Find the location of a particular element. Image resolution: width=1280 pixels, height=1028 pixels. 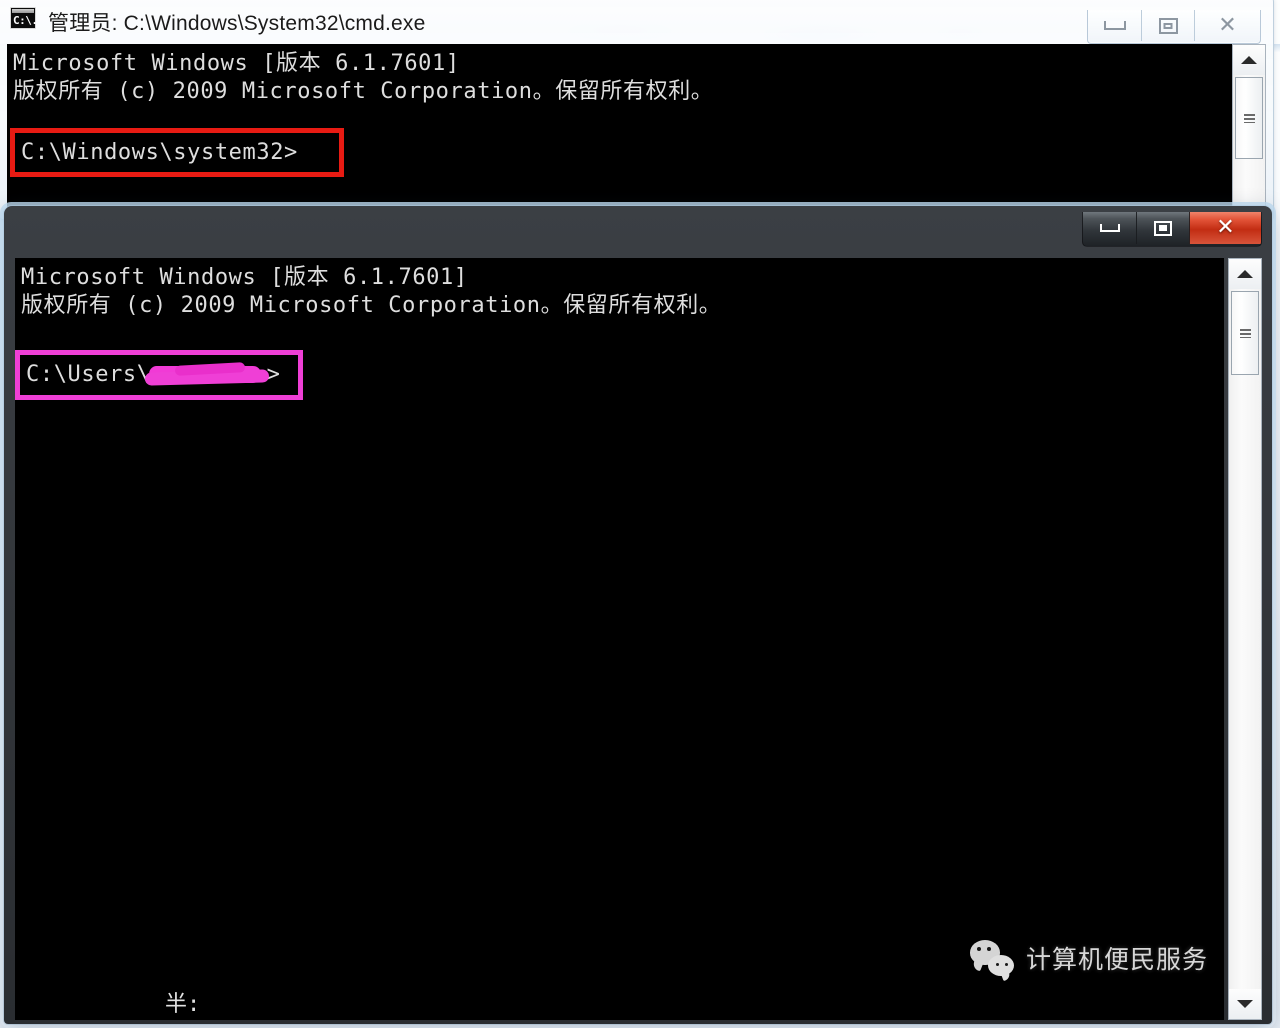

window2-caption-buttons: ✕ is located at coordinates (1172, 229).